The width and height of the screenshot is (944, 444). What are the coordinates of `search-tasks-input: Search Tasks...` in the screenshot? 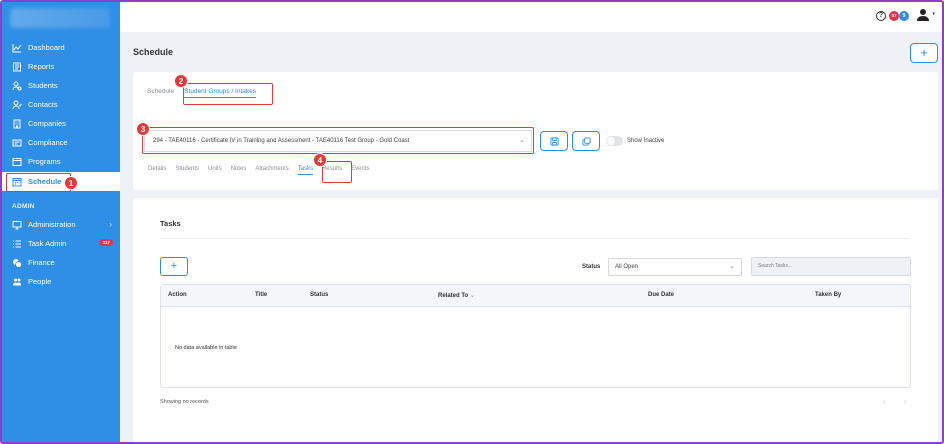 It's located at (831, 266).